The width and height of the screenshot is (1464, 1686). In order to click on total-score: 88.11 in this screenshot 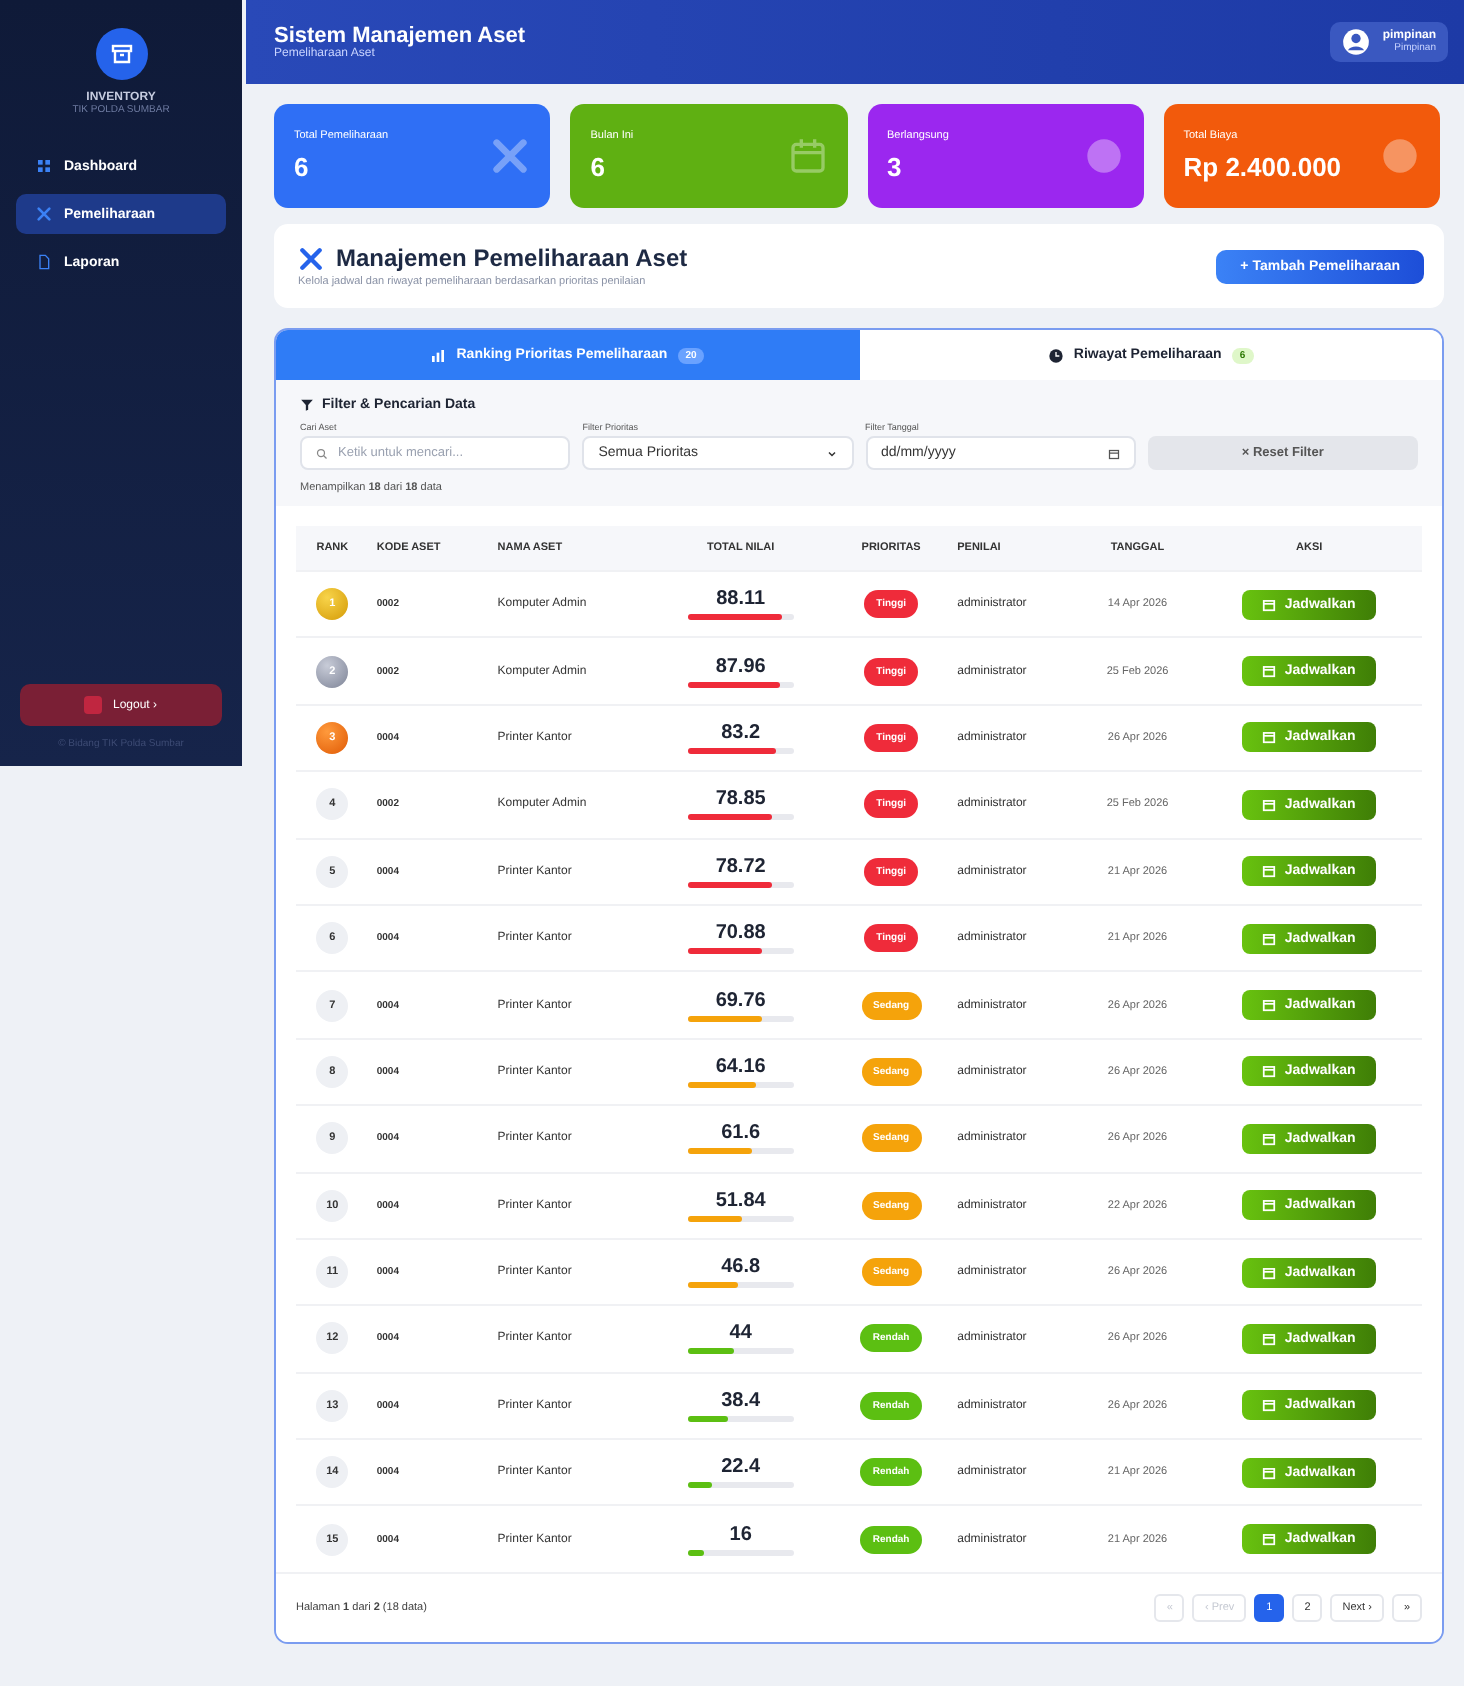, I will do `click(741, 599)`.